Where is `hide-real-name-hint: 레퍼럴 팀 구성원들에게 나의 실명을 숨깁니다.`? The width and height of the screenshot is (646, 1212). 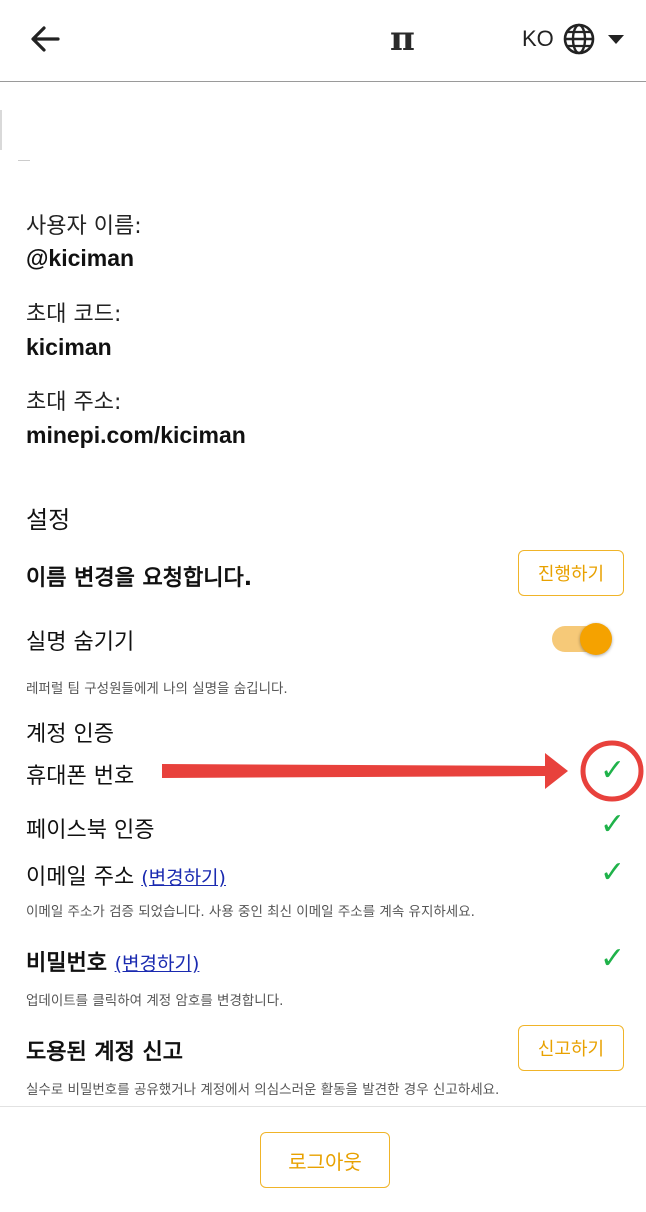
hide-real-name-hint: 레퍼럴 팀 구성원들에게 나의 실명을 숨깁니다. is located at coordinates (157, 689).